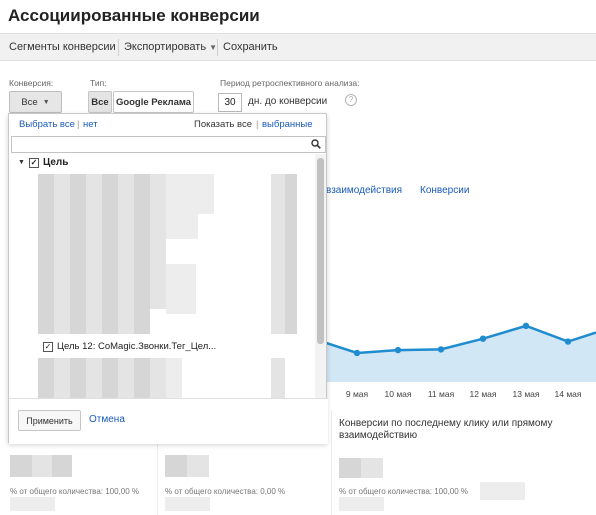 This screenshot has width=596, height=515. Describe the element at coordinates (31, 83) in the screenshot. I see `conversion-label: Конверсия:` at that location.